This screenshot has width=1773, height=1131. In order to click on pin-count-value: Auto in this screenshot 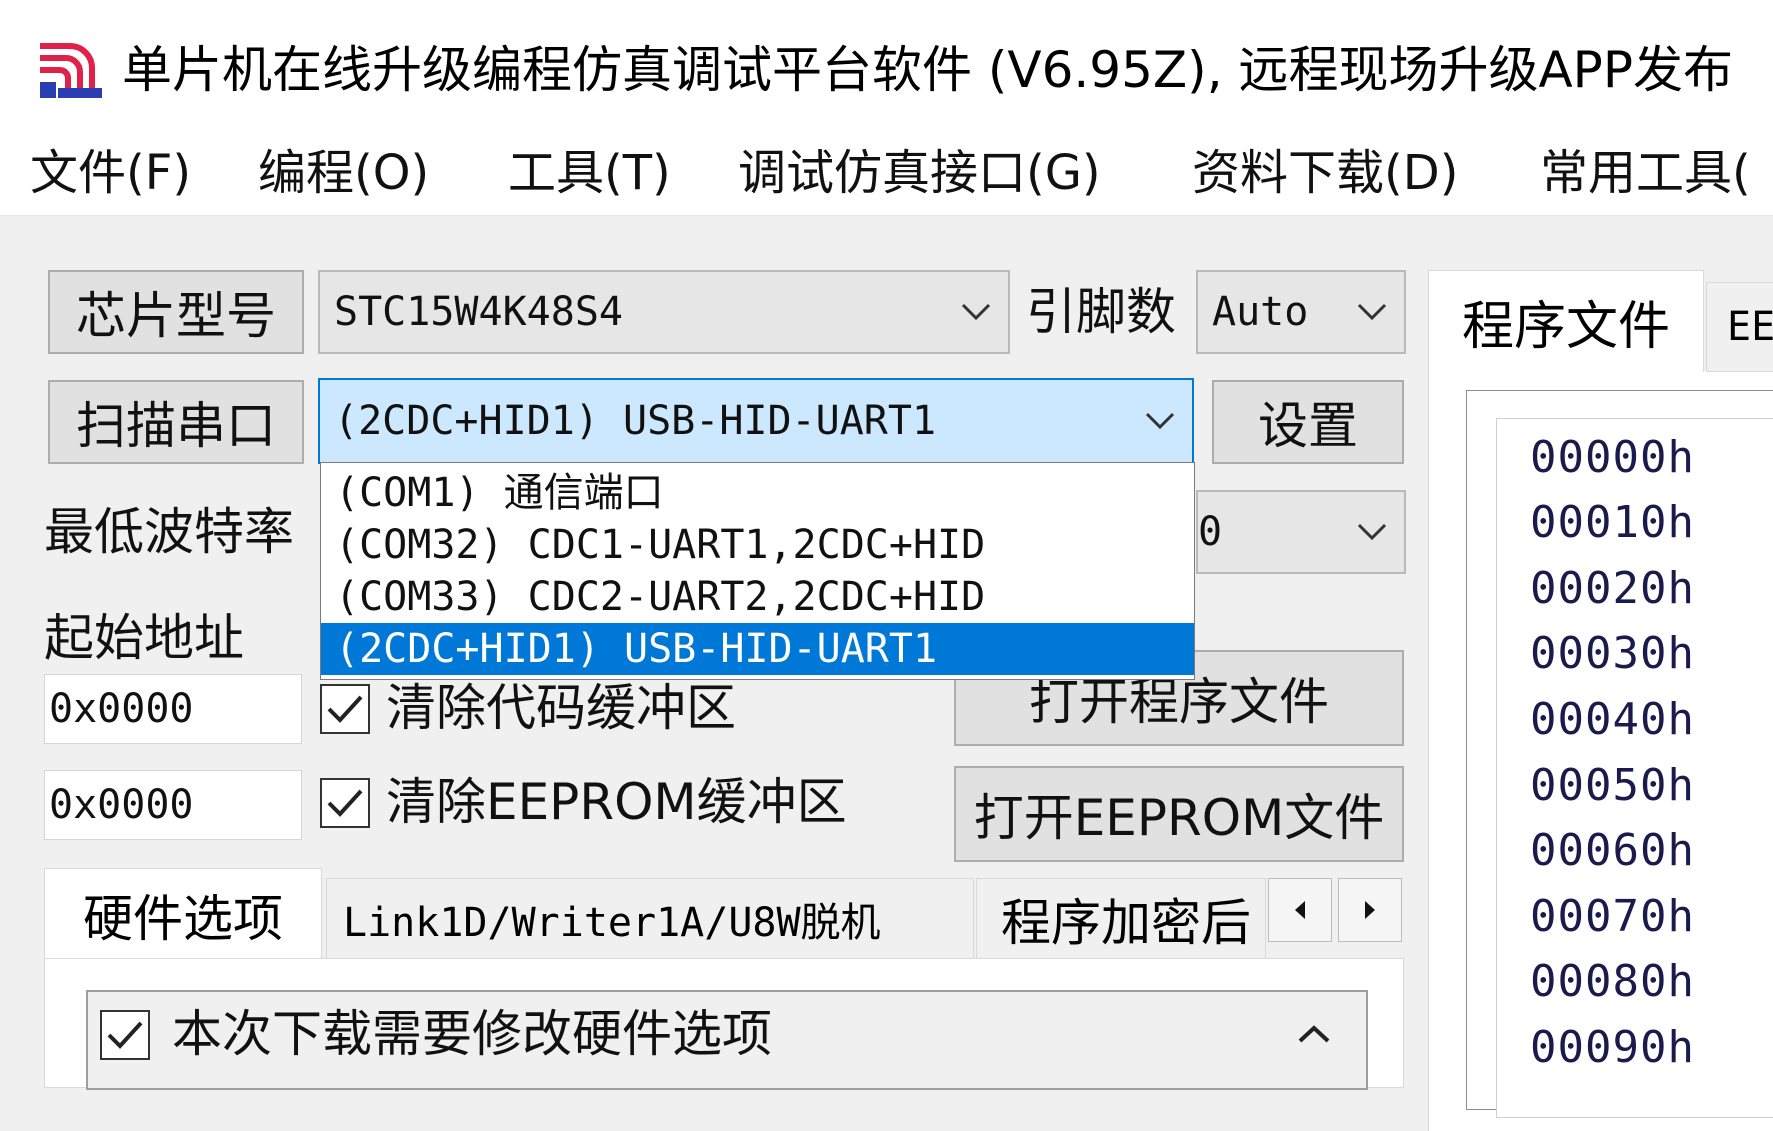, I will do `click(1260, 312)`.